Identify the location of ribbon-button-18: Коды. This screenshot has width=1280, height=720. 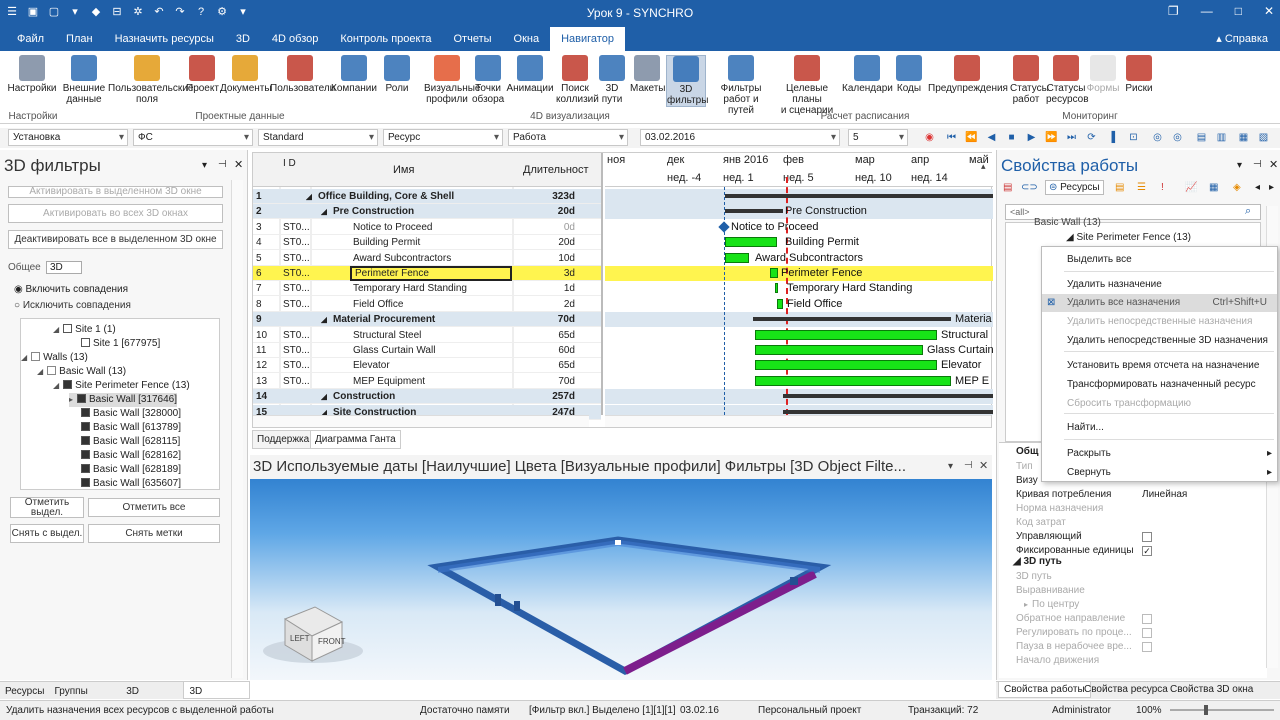
(909, 74).